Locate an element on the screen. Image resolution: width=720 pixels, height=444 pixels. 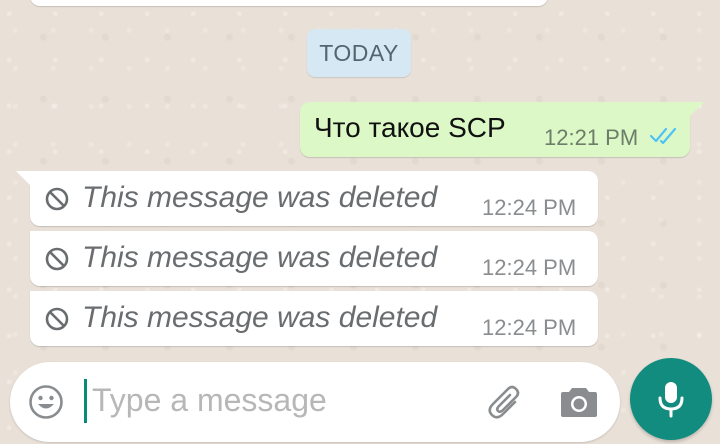
outgoing-message-time: 12:21 PM is located at coordinates (591, 137).